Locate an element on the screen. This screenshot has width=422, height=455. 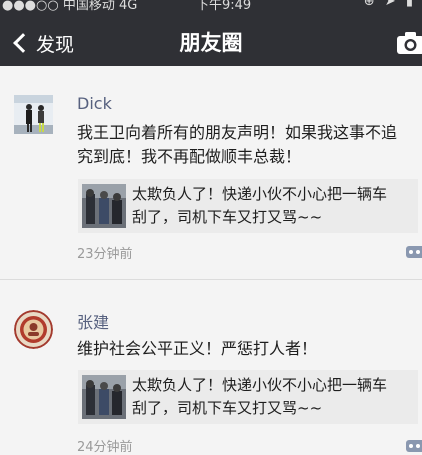
avatar-photo is located at coordinates (33, 114).